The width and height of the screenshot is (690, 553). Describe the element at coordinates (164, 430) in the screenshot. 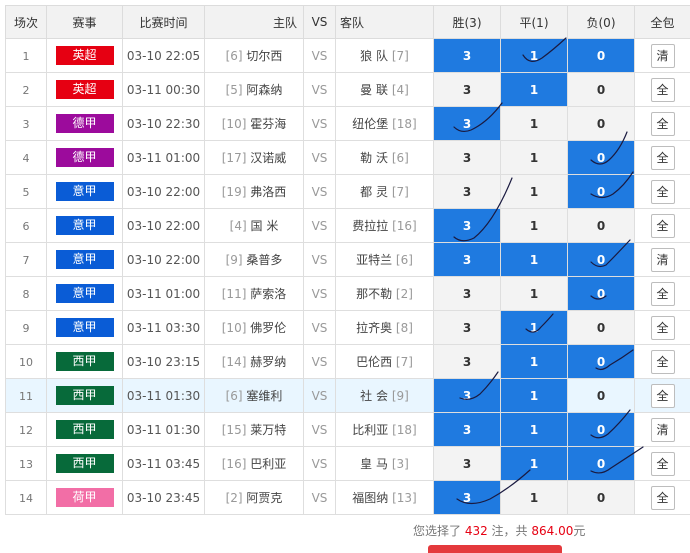

I see `match-time: 03-11 01:30` at that location.